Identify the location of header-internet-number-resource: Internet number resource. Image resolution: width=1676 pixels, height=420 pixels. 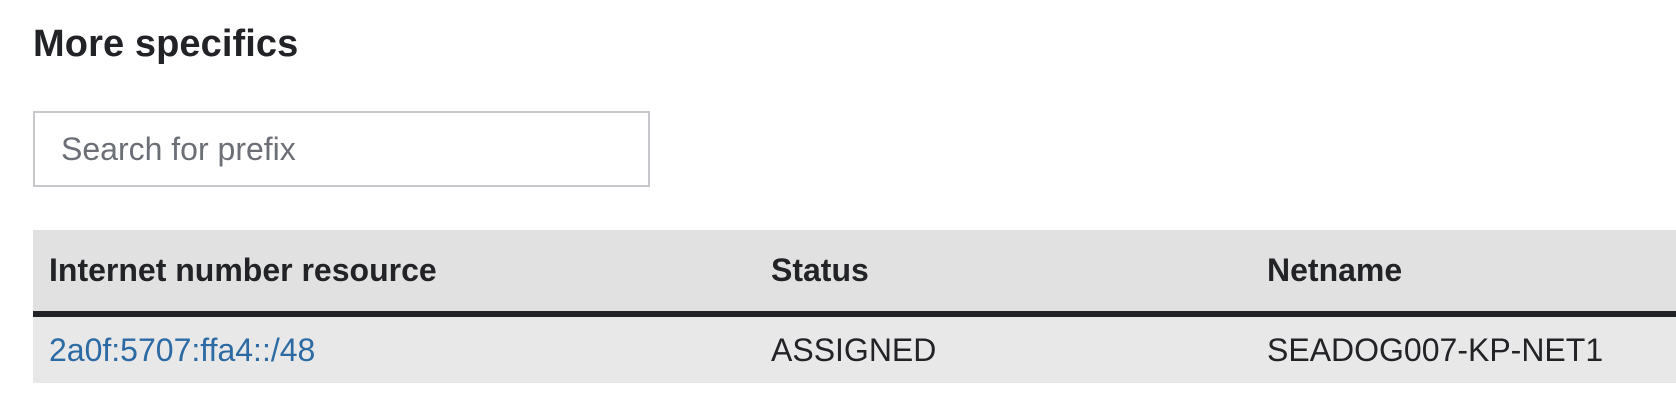
(394, 273).